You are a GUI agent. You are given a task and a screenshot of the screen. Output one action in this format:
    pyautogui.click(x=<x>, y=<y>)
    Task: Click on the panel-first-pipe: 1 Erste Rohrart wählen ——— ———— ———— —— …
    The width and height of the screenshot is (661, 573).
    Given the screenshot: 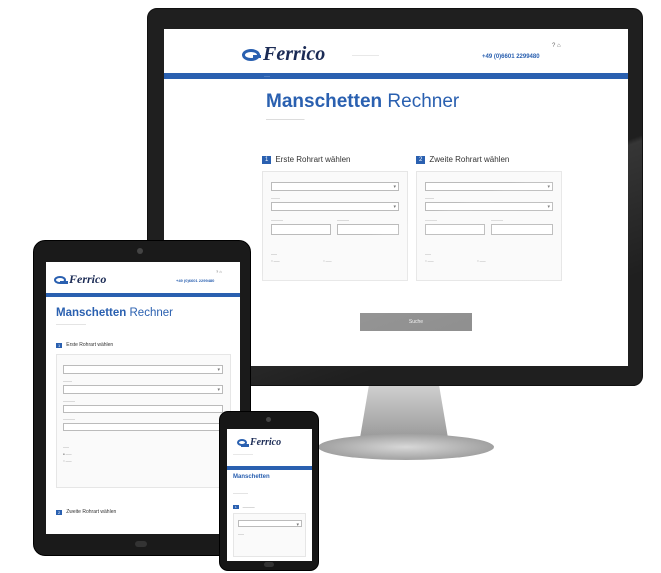 What is the action you would take?
    pyautogui.click(x=335, y=220)
    